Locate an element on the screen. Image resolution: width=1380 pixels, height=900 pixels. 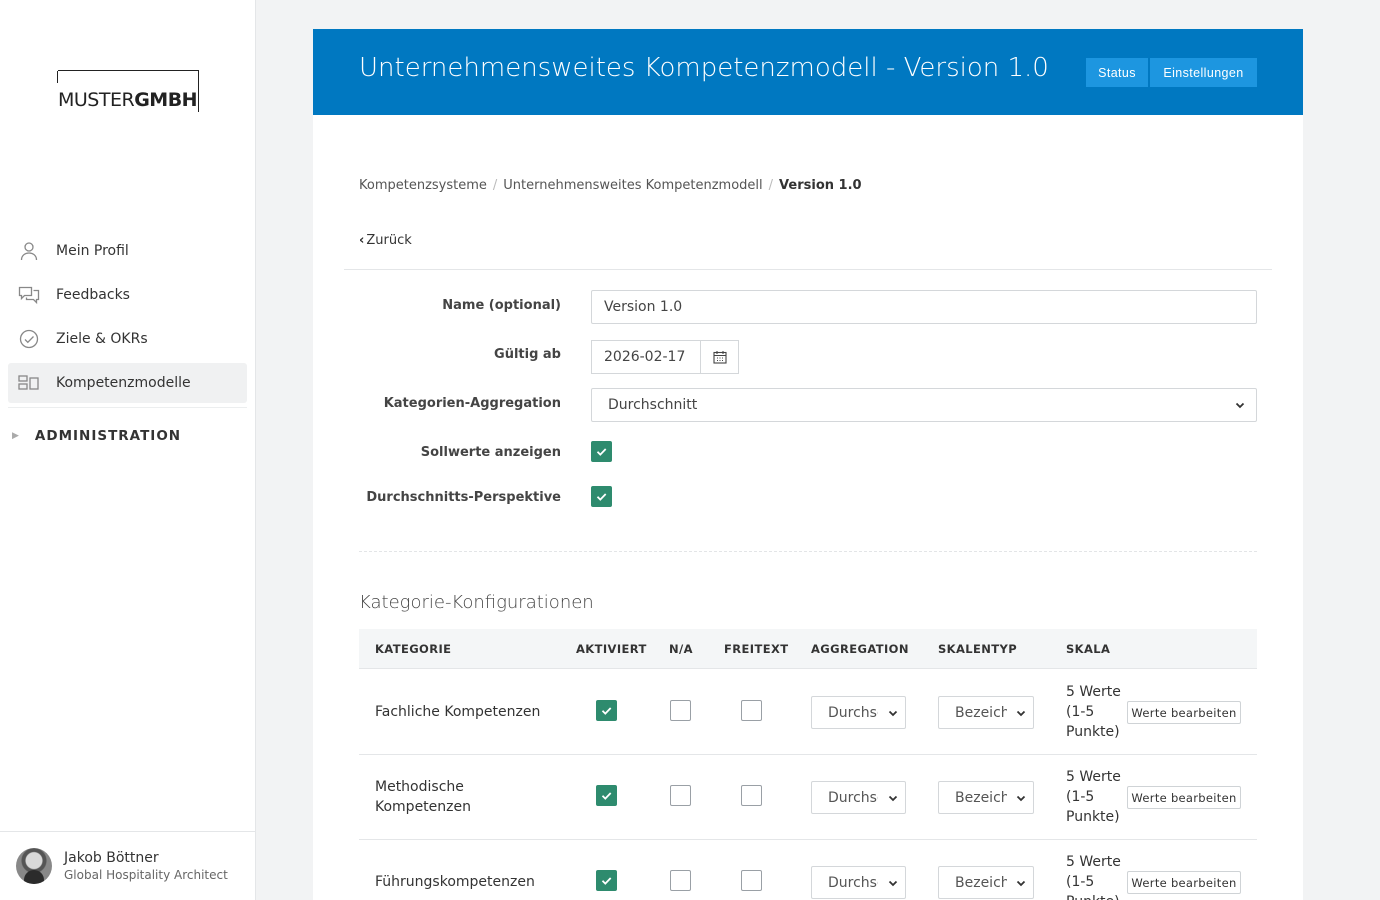
valid-from-label: Gültig ab is located at coordinates (527, 354).